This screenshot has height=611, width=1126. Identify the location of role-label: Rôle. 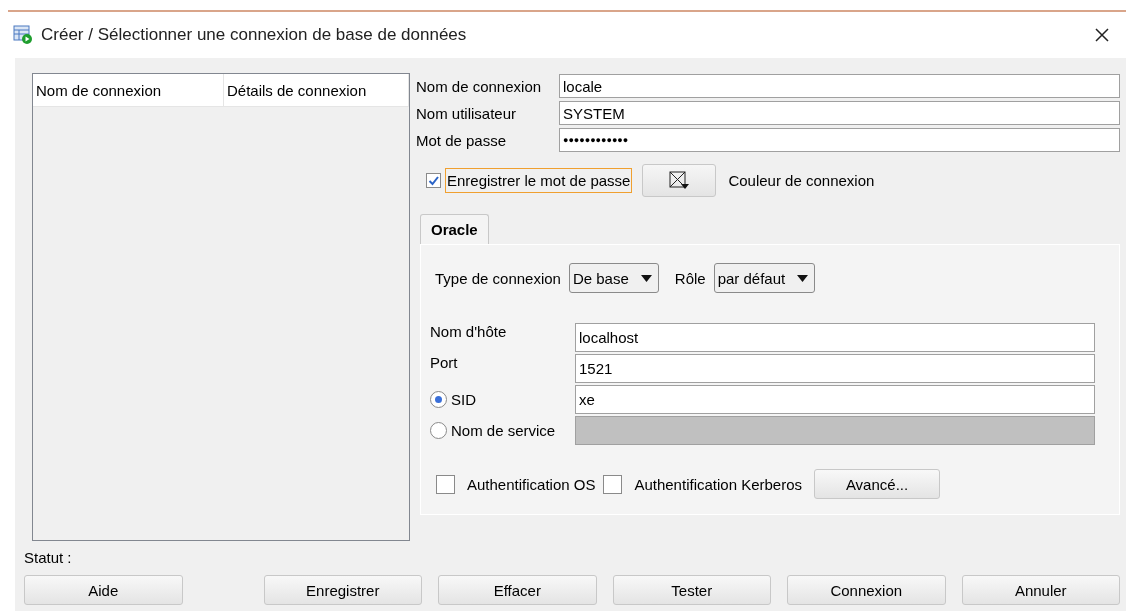
(690, 278).